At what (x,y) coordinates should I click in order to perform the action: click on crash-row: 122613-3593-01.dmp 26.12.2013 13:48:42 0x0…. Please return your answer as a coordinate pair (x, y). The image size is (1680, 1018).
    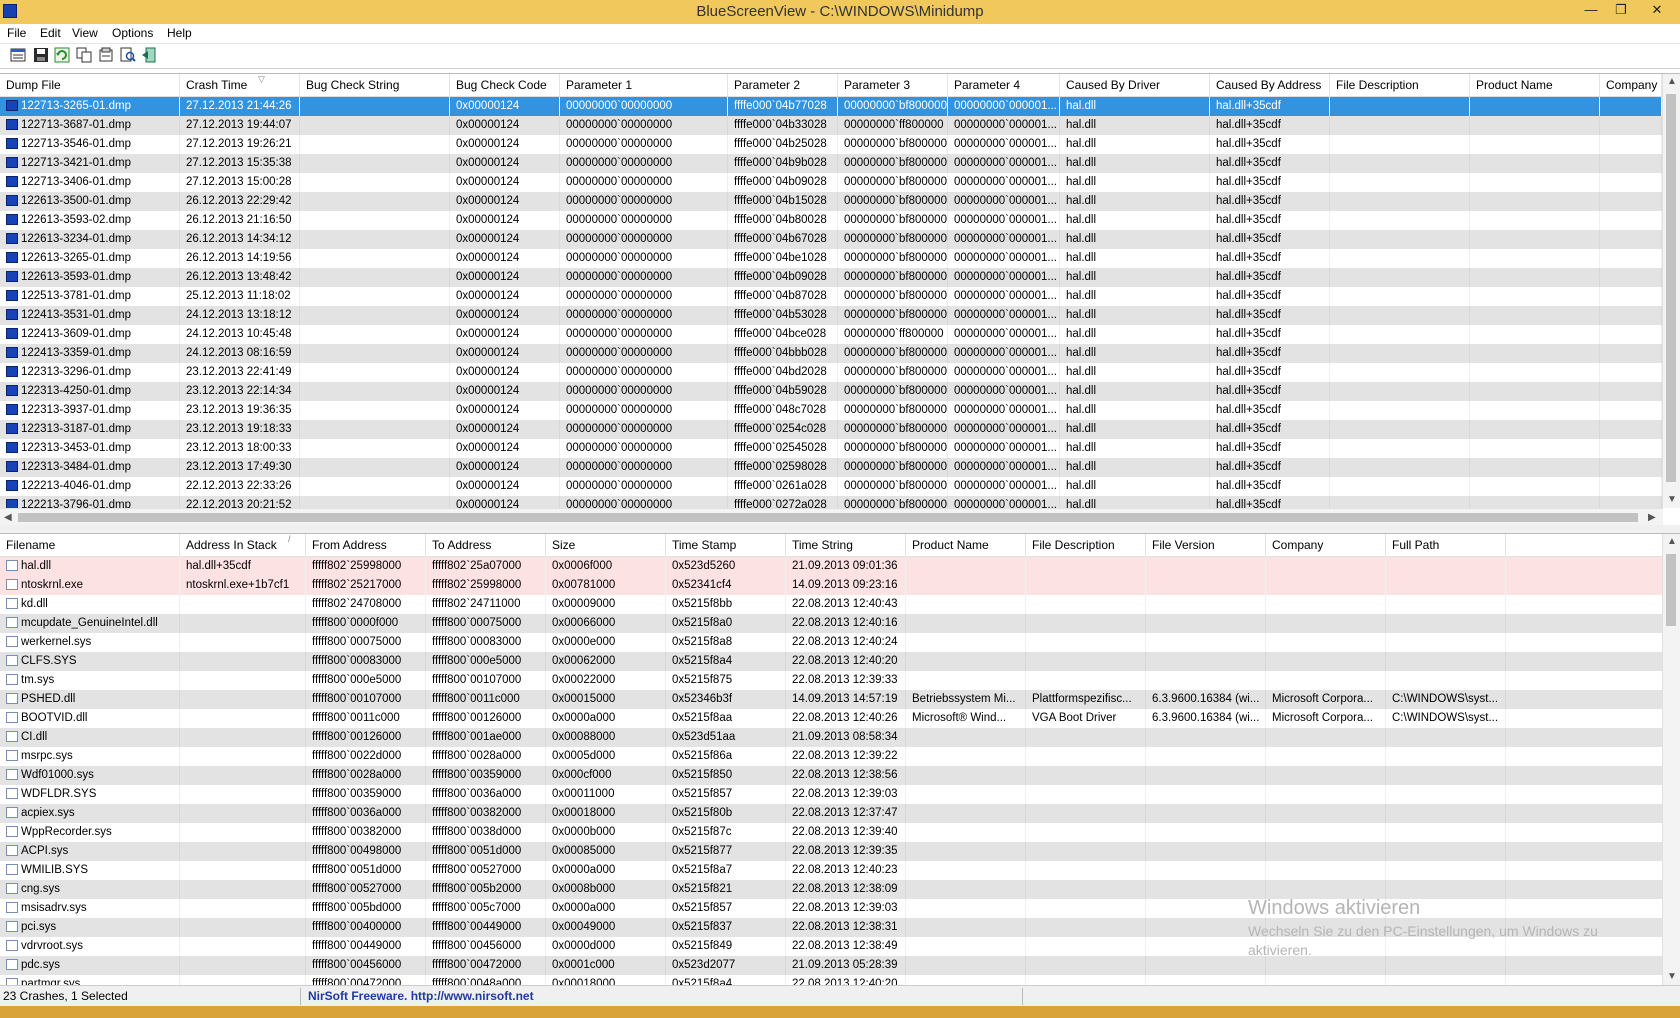
    Looking at the image, I should click on (831, 277).